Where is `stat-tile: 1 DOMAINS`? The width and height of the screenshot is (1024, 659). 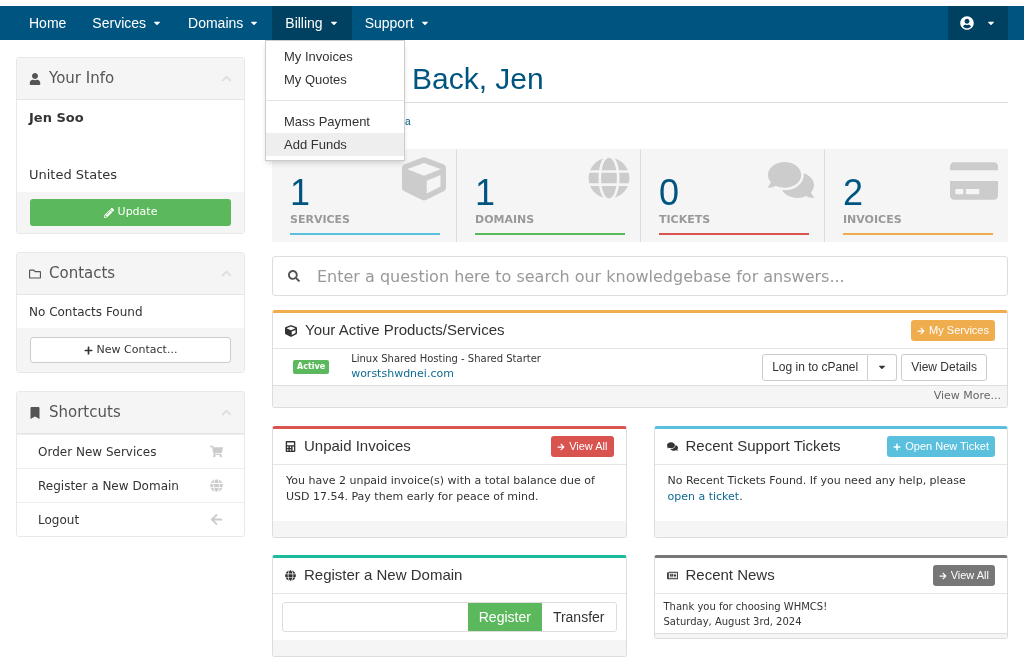 stat-tile: 1 DOMAINS is located at coordinates (548, 195).